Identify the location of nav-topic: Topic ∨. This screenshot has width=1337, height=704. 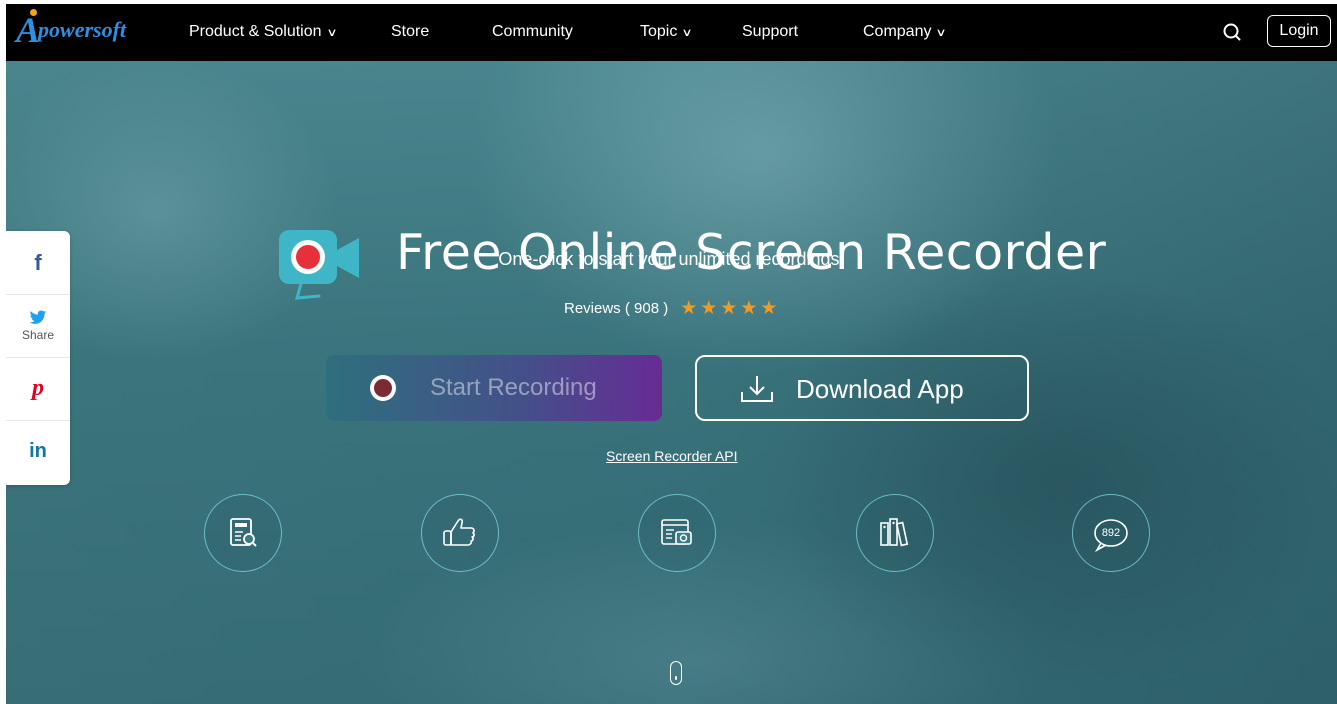
(667, 32).